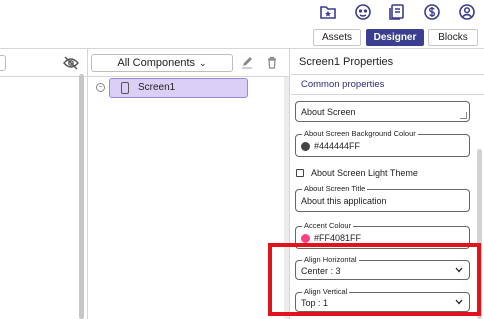 This screenshot has height=319, width=484. I want to click on gallery-icon, so click(363, 12).